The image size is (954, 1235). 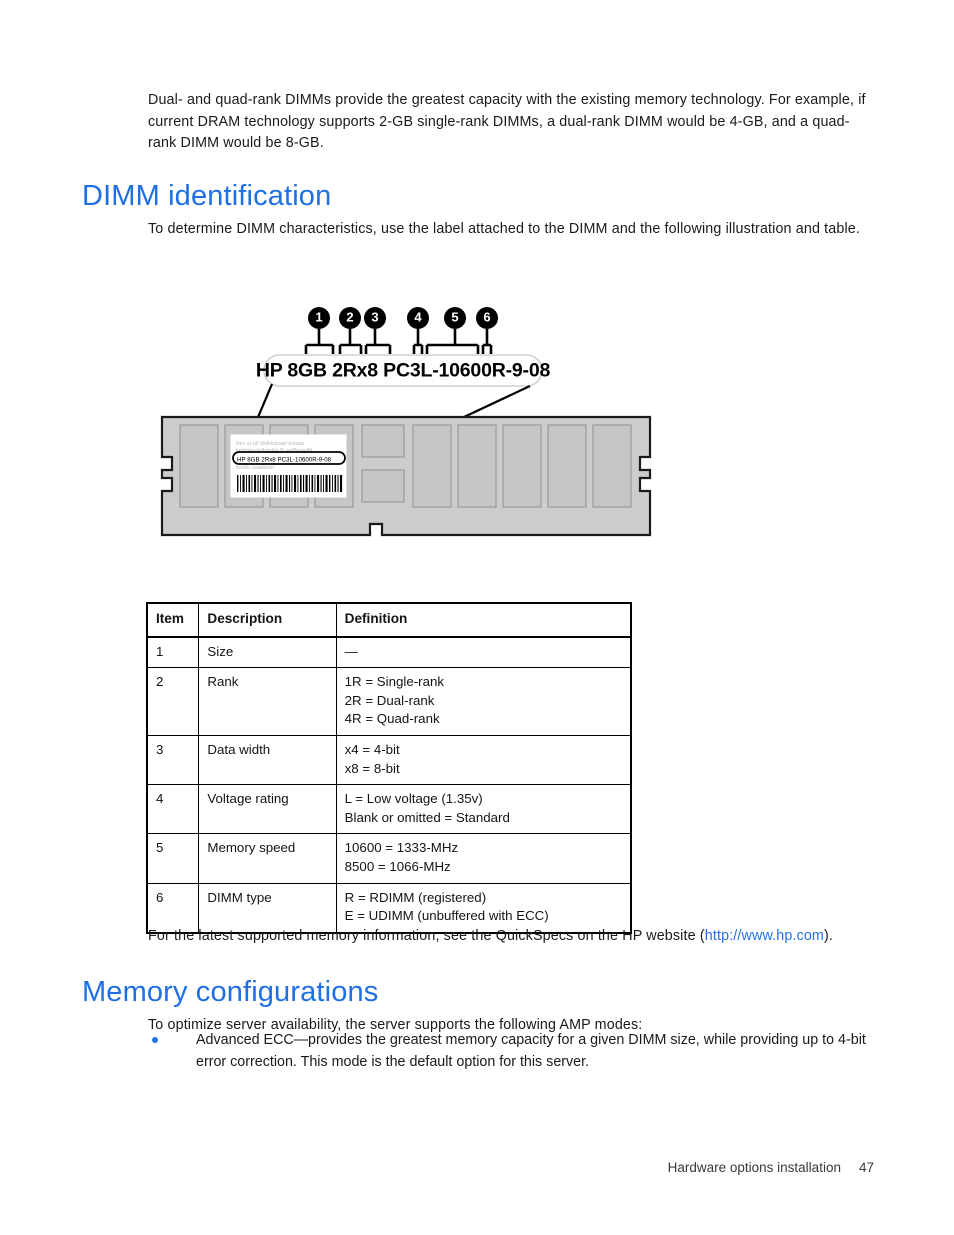 I want to click on column-header-description: Description, so click(x=267, y=620).